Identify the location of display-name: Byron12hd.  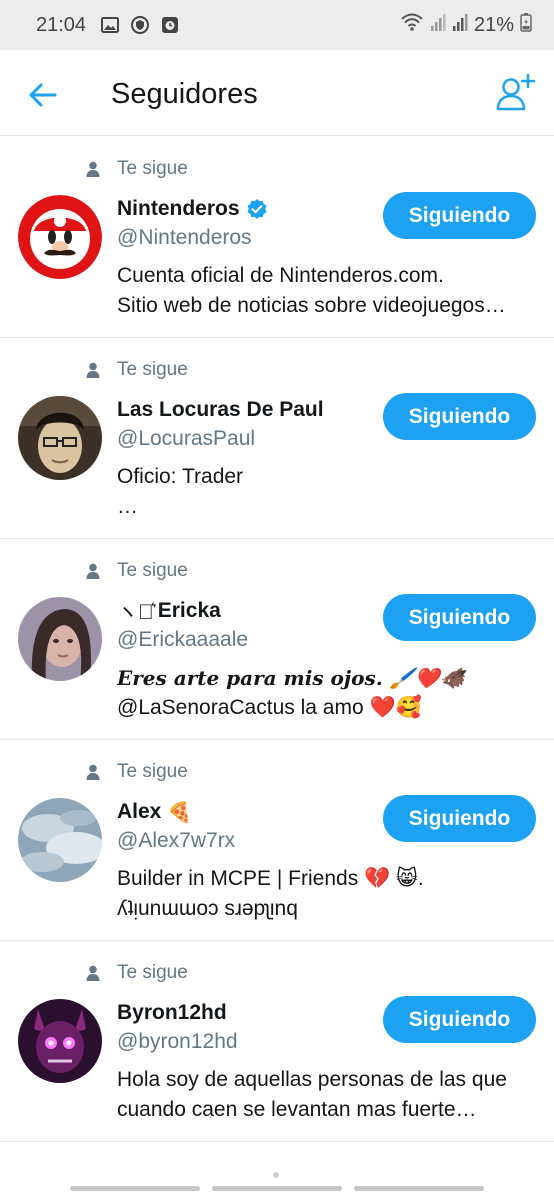
(172, 1013).